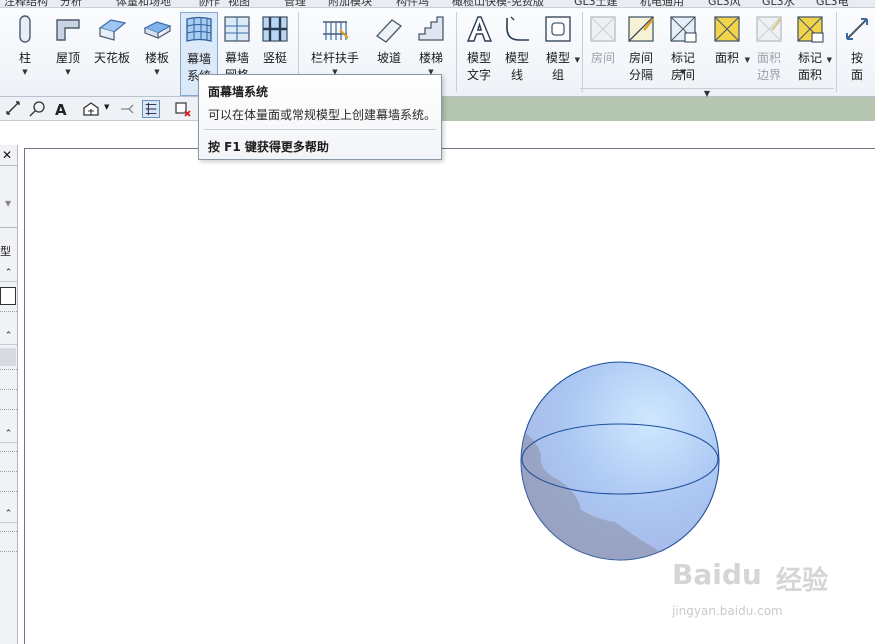 The height and width of the screenshot is (644, 875). Describe the element at coordinates (143, 3) in the screenshot. I see `tab-massing: 体量和场地` at that location.